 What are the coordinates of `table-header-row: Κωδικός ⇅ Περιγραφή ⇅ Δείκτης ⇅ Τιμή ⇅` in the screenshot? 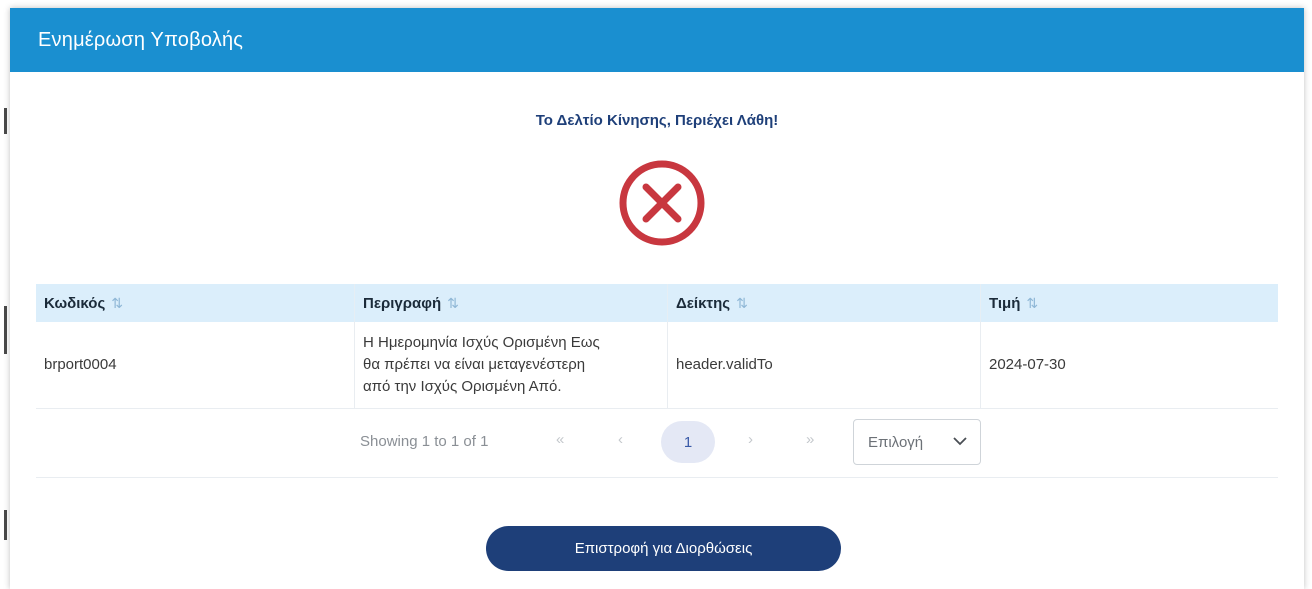 It's located at (657, 303).